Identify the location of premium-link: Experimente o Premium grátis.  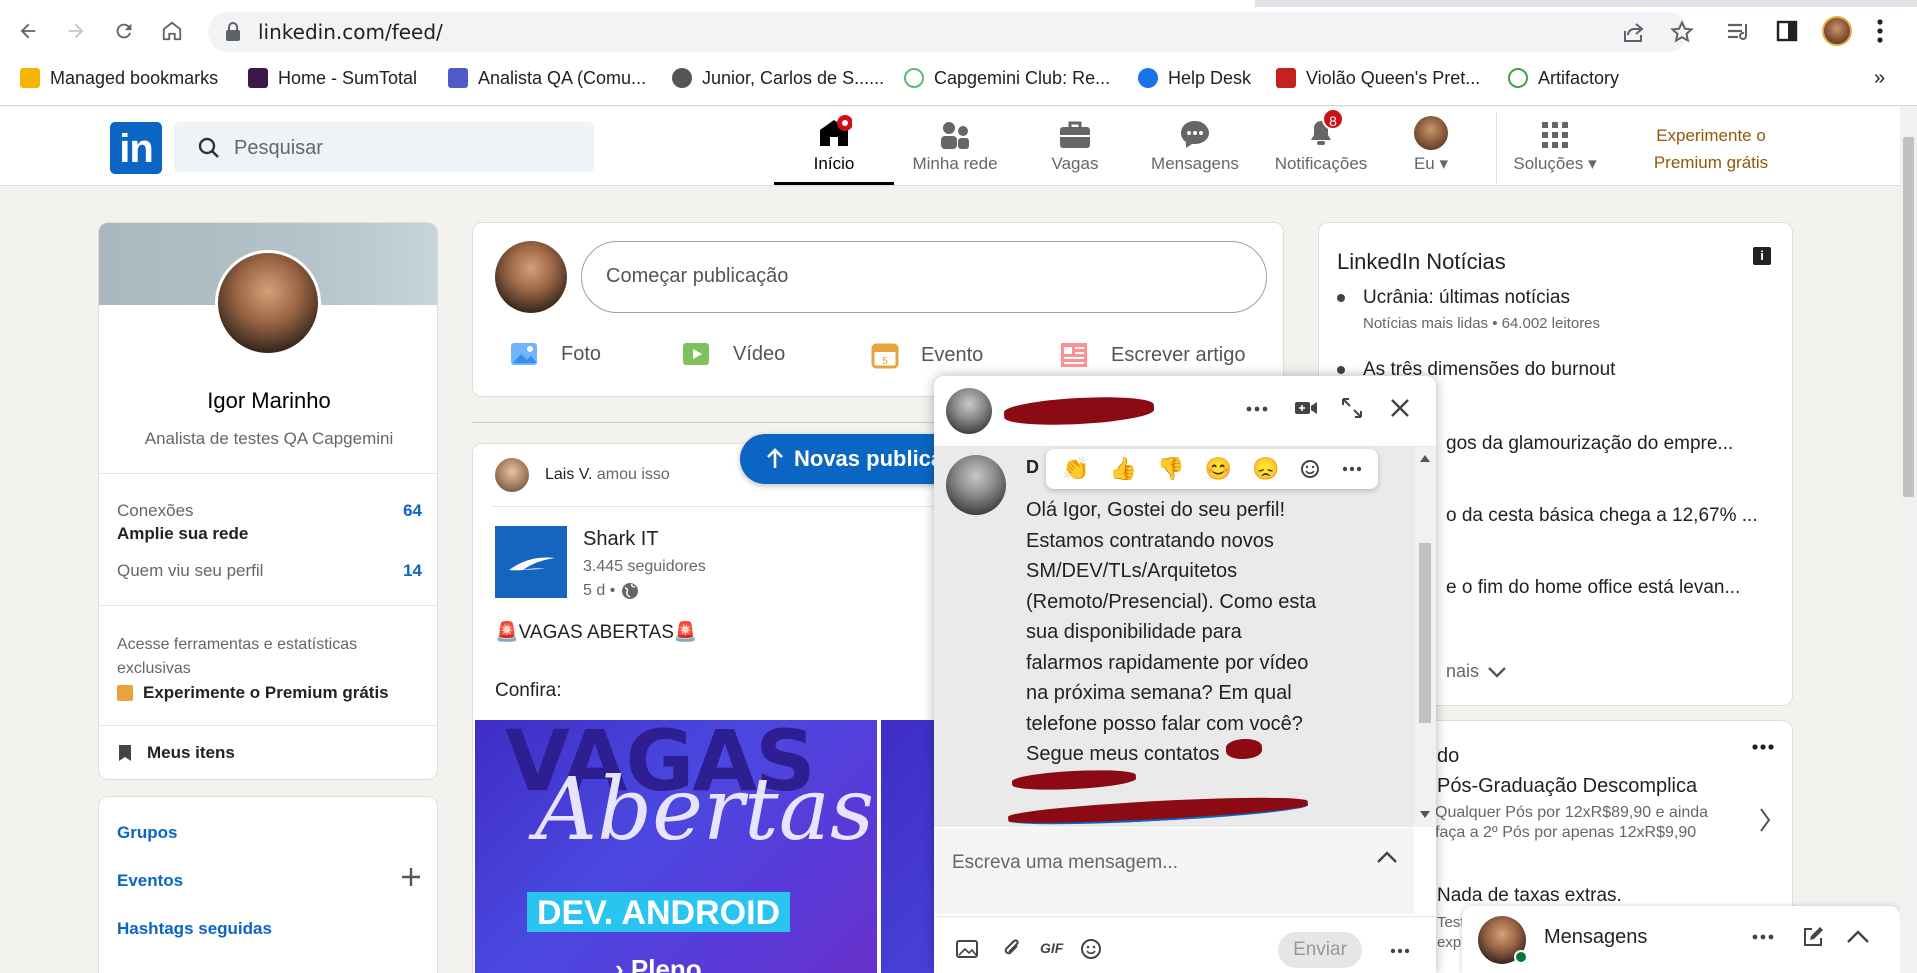
(1711, 149).